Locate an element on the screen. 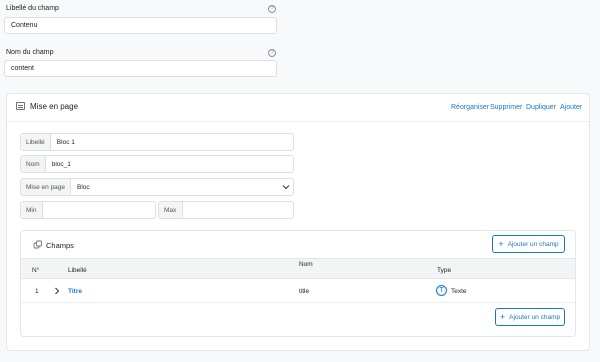  add-link: Ajouter is located at coordinates (571, 107).